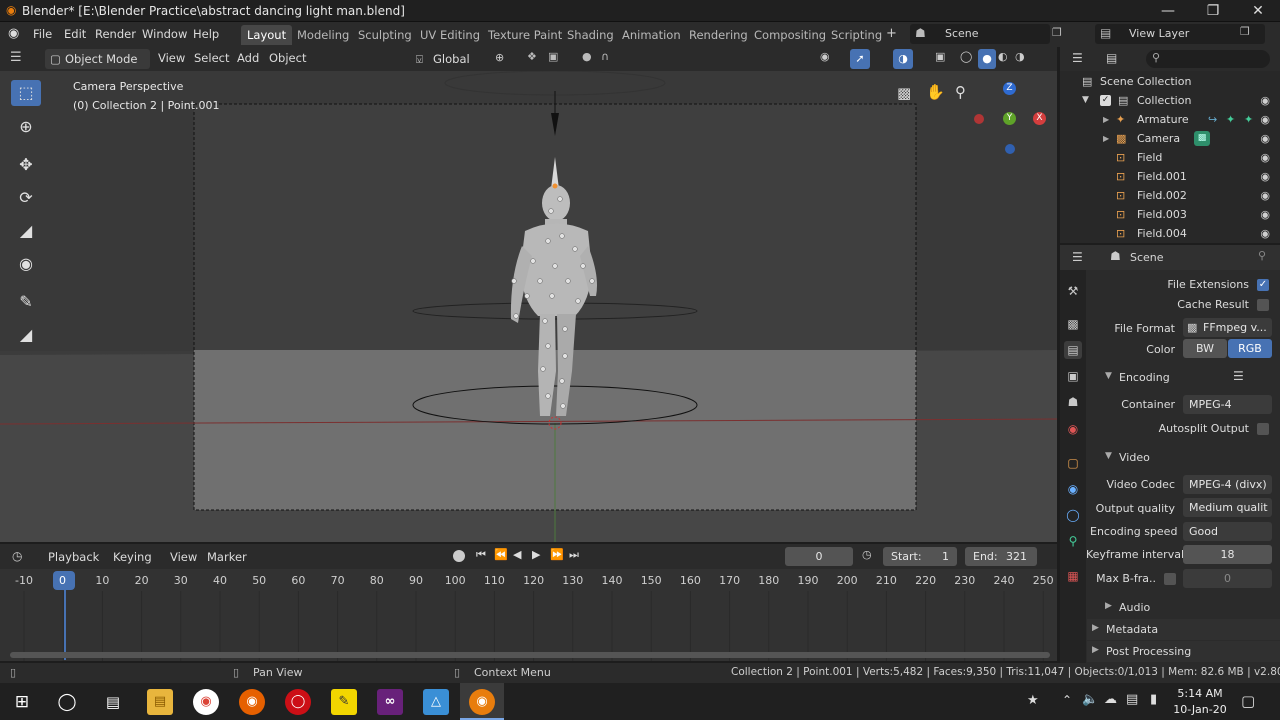 This screenshot has width=1280, height=720. I want to click on overlay-toggle-icon: ◑, so click(903, 59).